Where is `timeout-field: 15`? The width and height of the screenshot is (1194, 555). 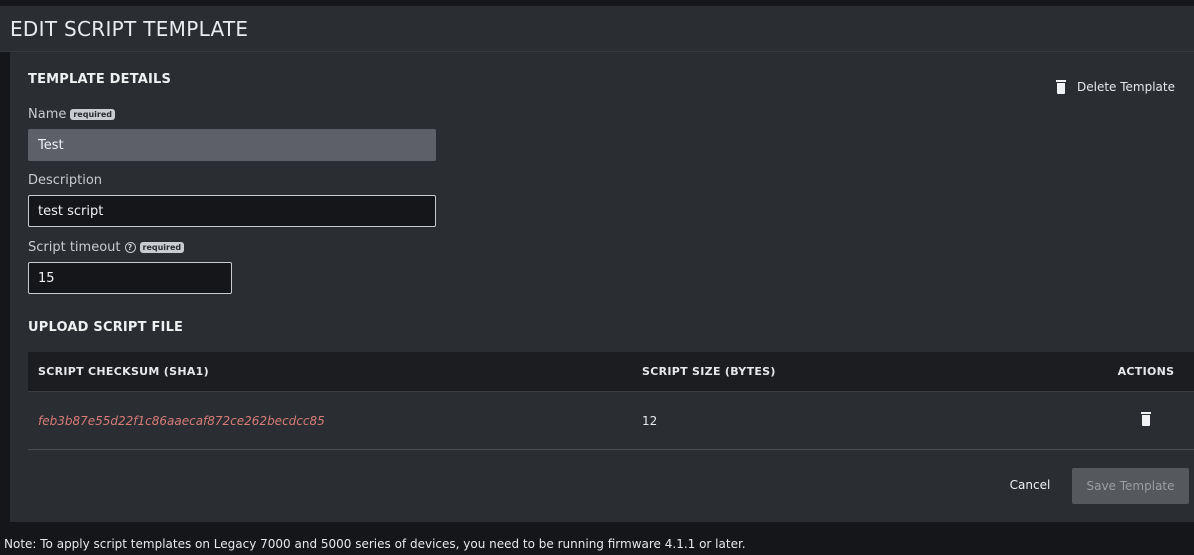 timeout-field: 15 is located at coordinates (130, 278).